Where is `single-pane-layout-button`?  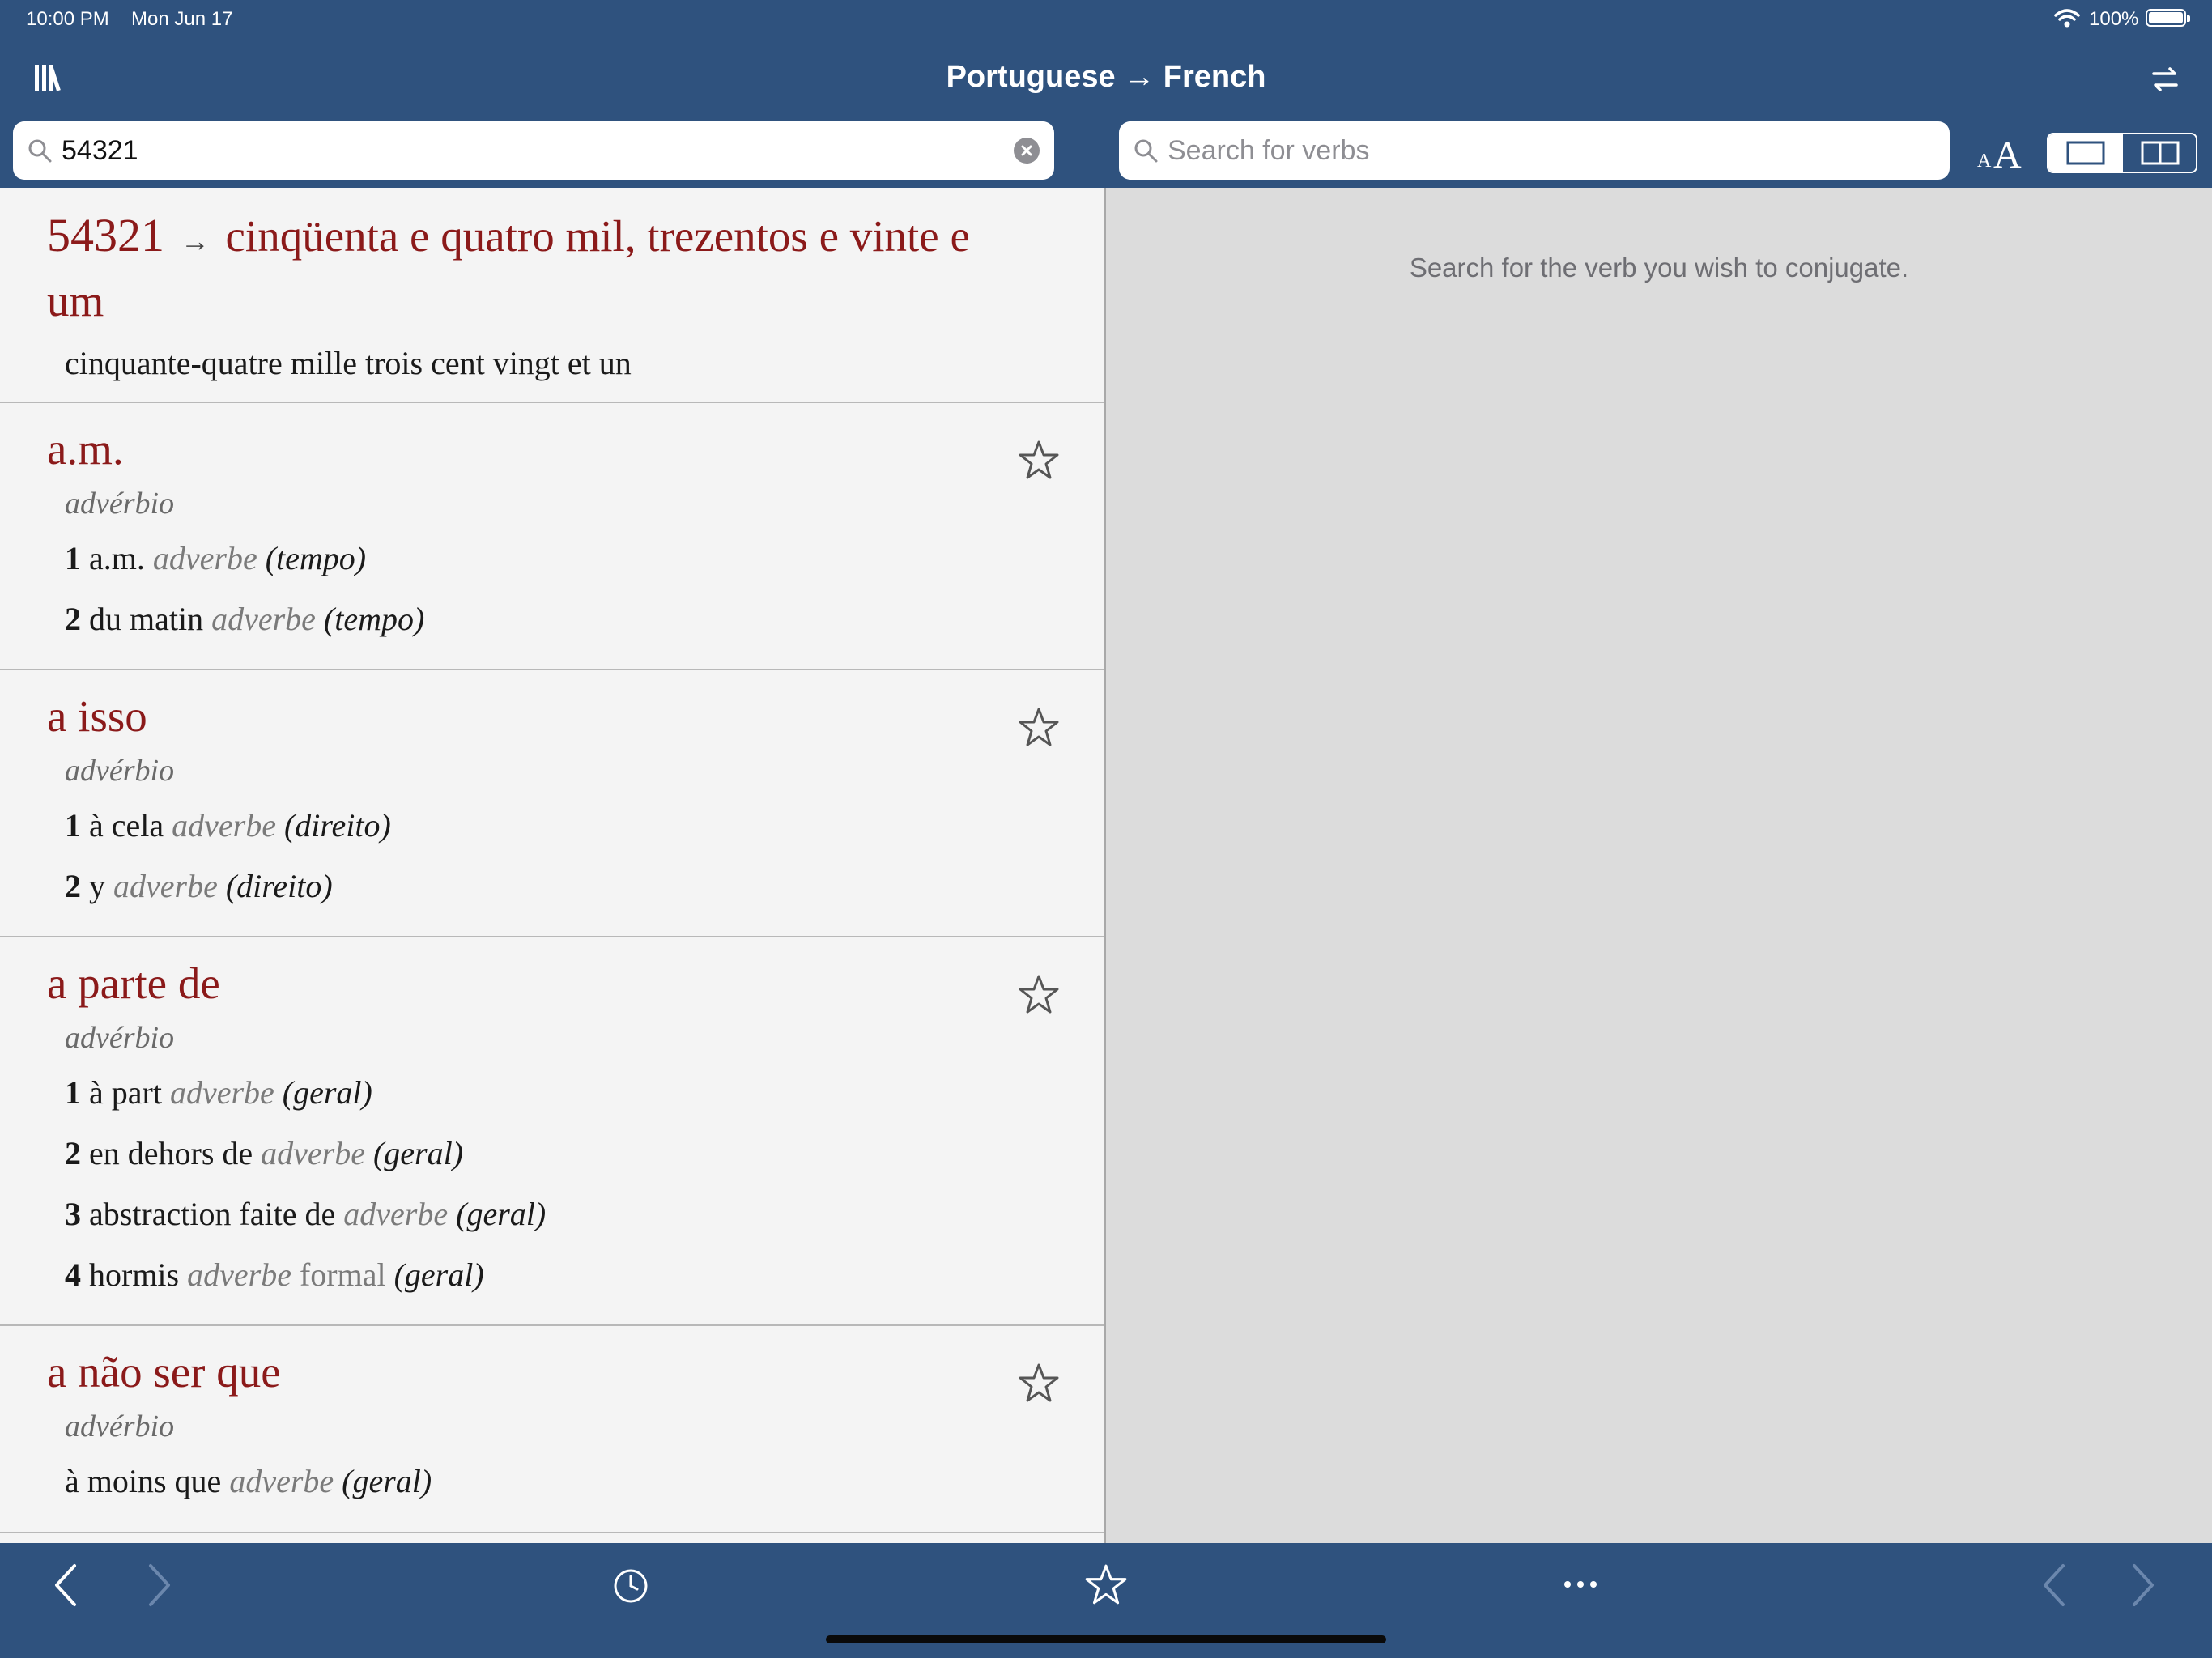 single-pane-layout-button is located at coordinates (2084, 153).